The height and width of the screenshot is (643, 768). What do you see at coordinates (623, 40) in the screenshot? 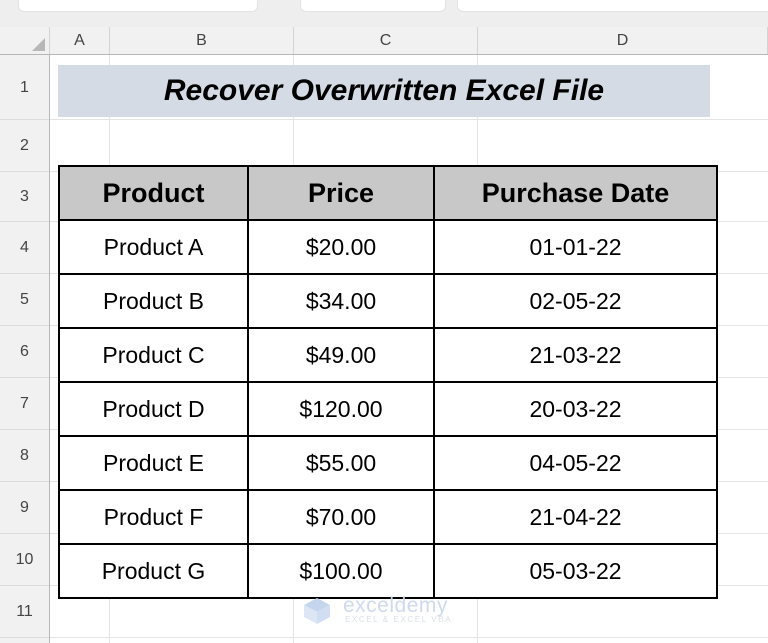
I see `column-header-d: D` at bounding box center [623, 40].